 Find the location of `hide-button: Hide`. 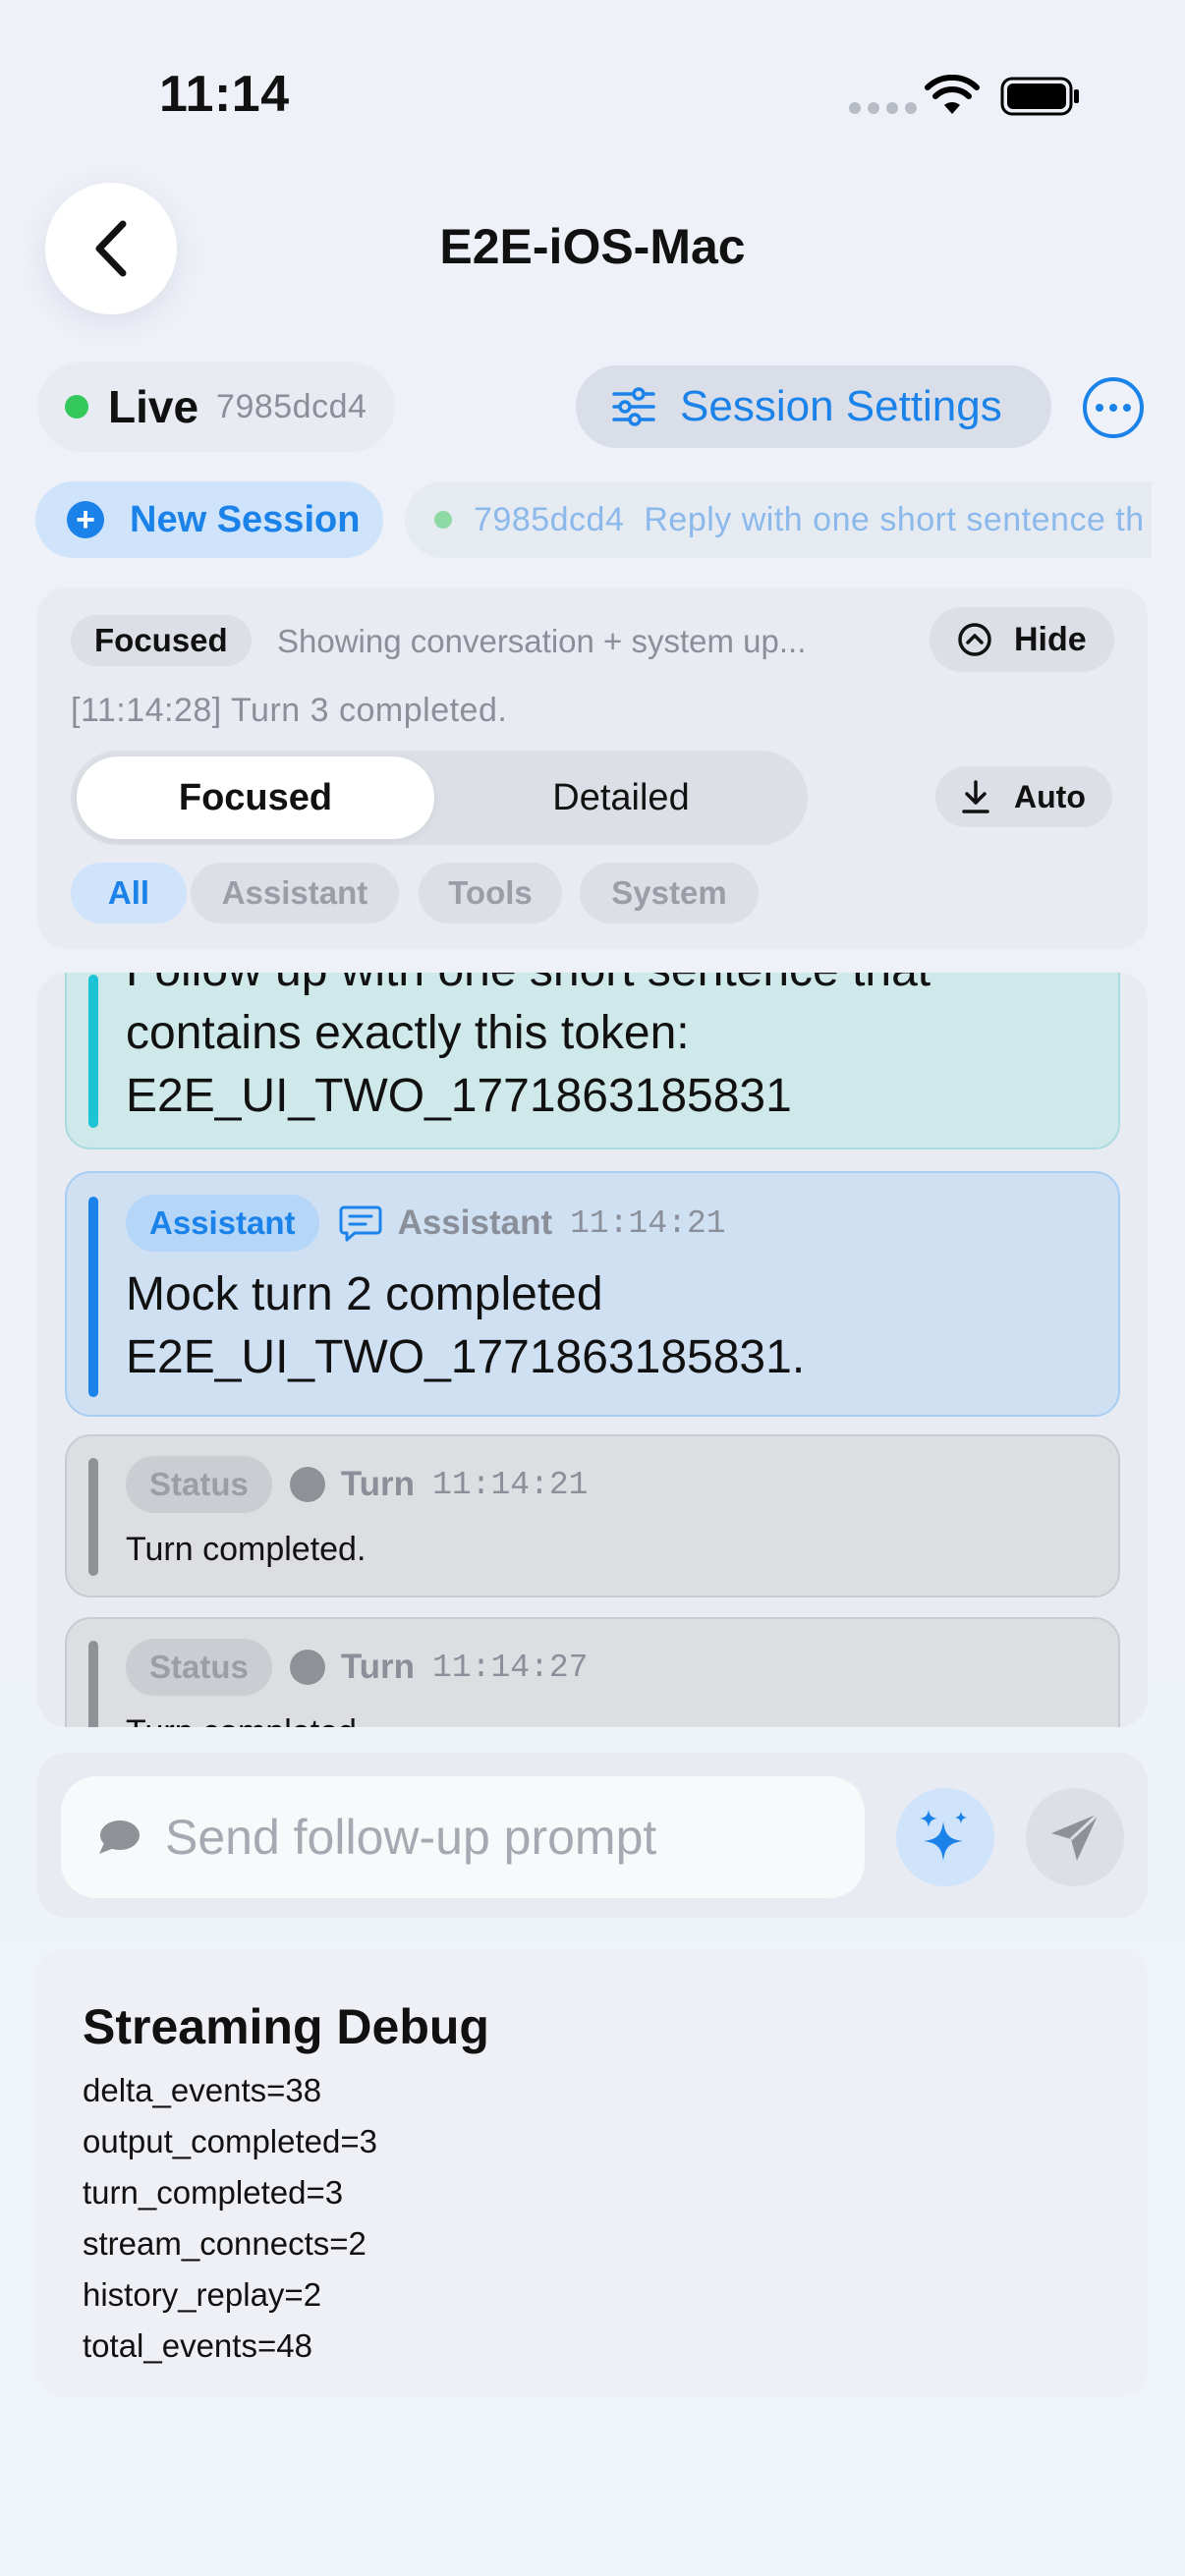

hide-button: Hide is located at coordinates (1022, 639).